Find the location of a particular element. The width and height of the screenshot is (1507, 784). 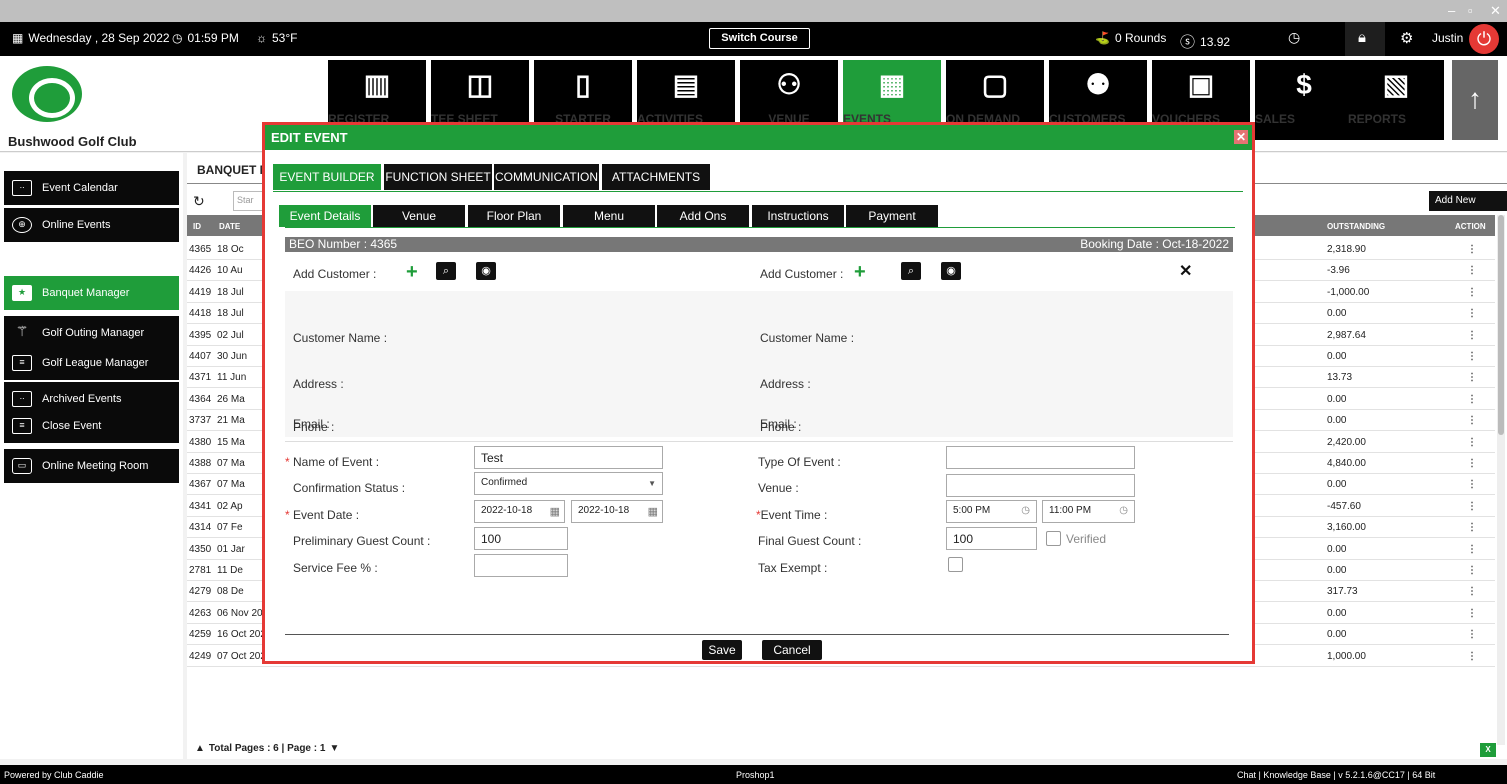

history-icon: ◷ is located at coordinates (1294, 37).